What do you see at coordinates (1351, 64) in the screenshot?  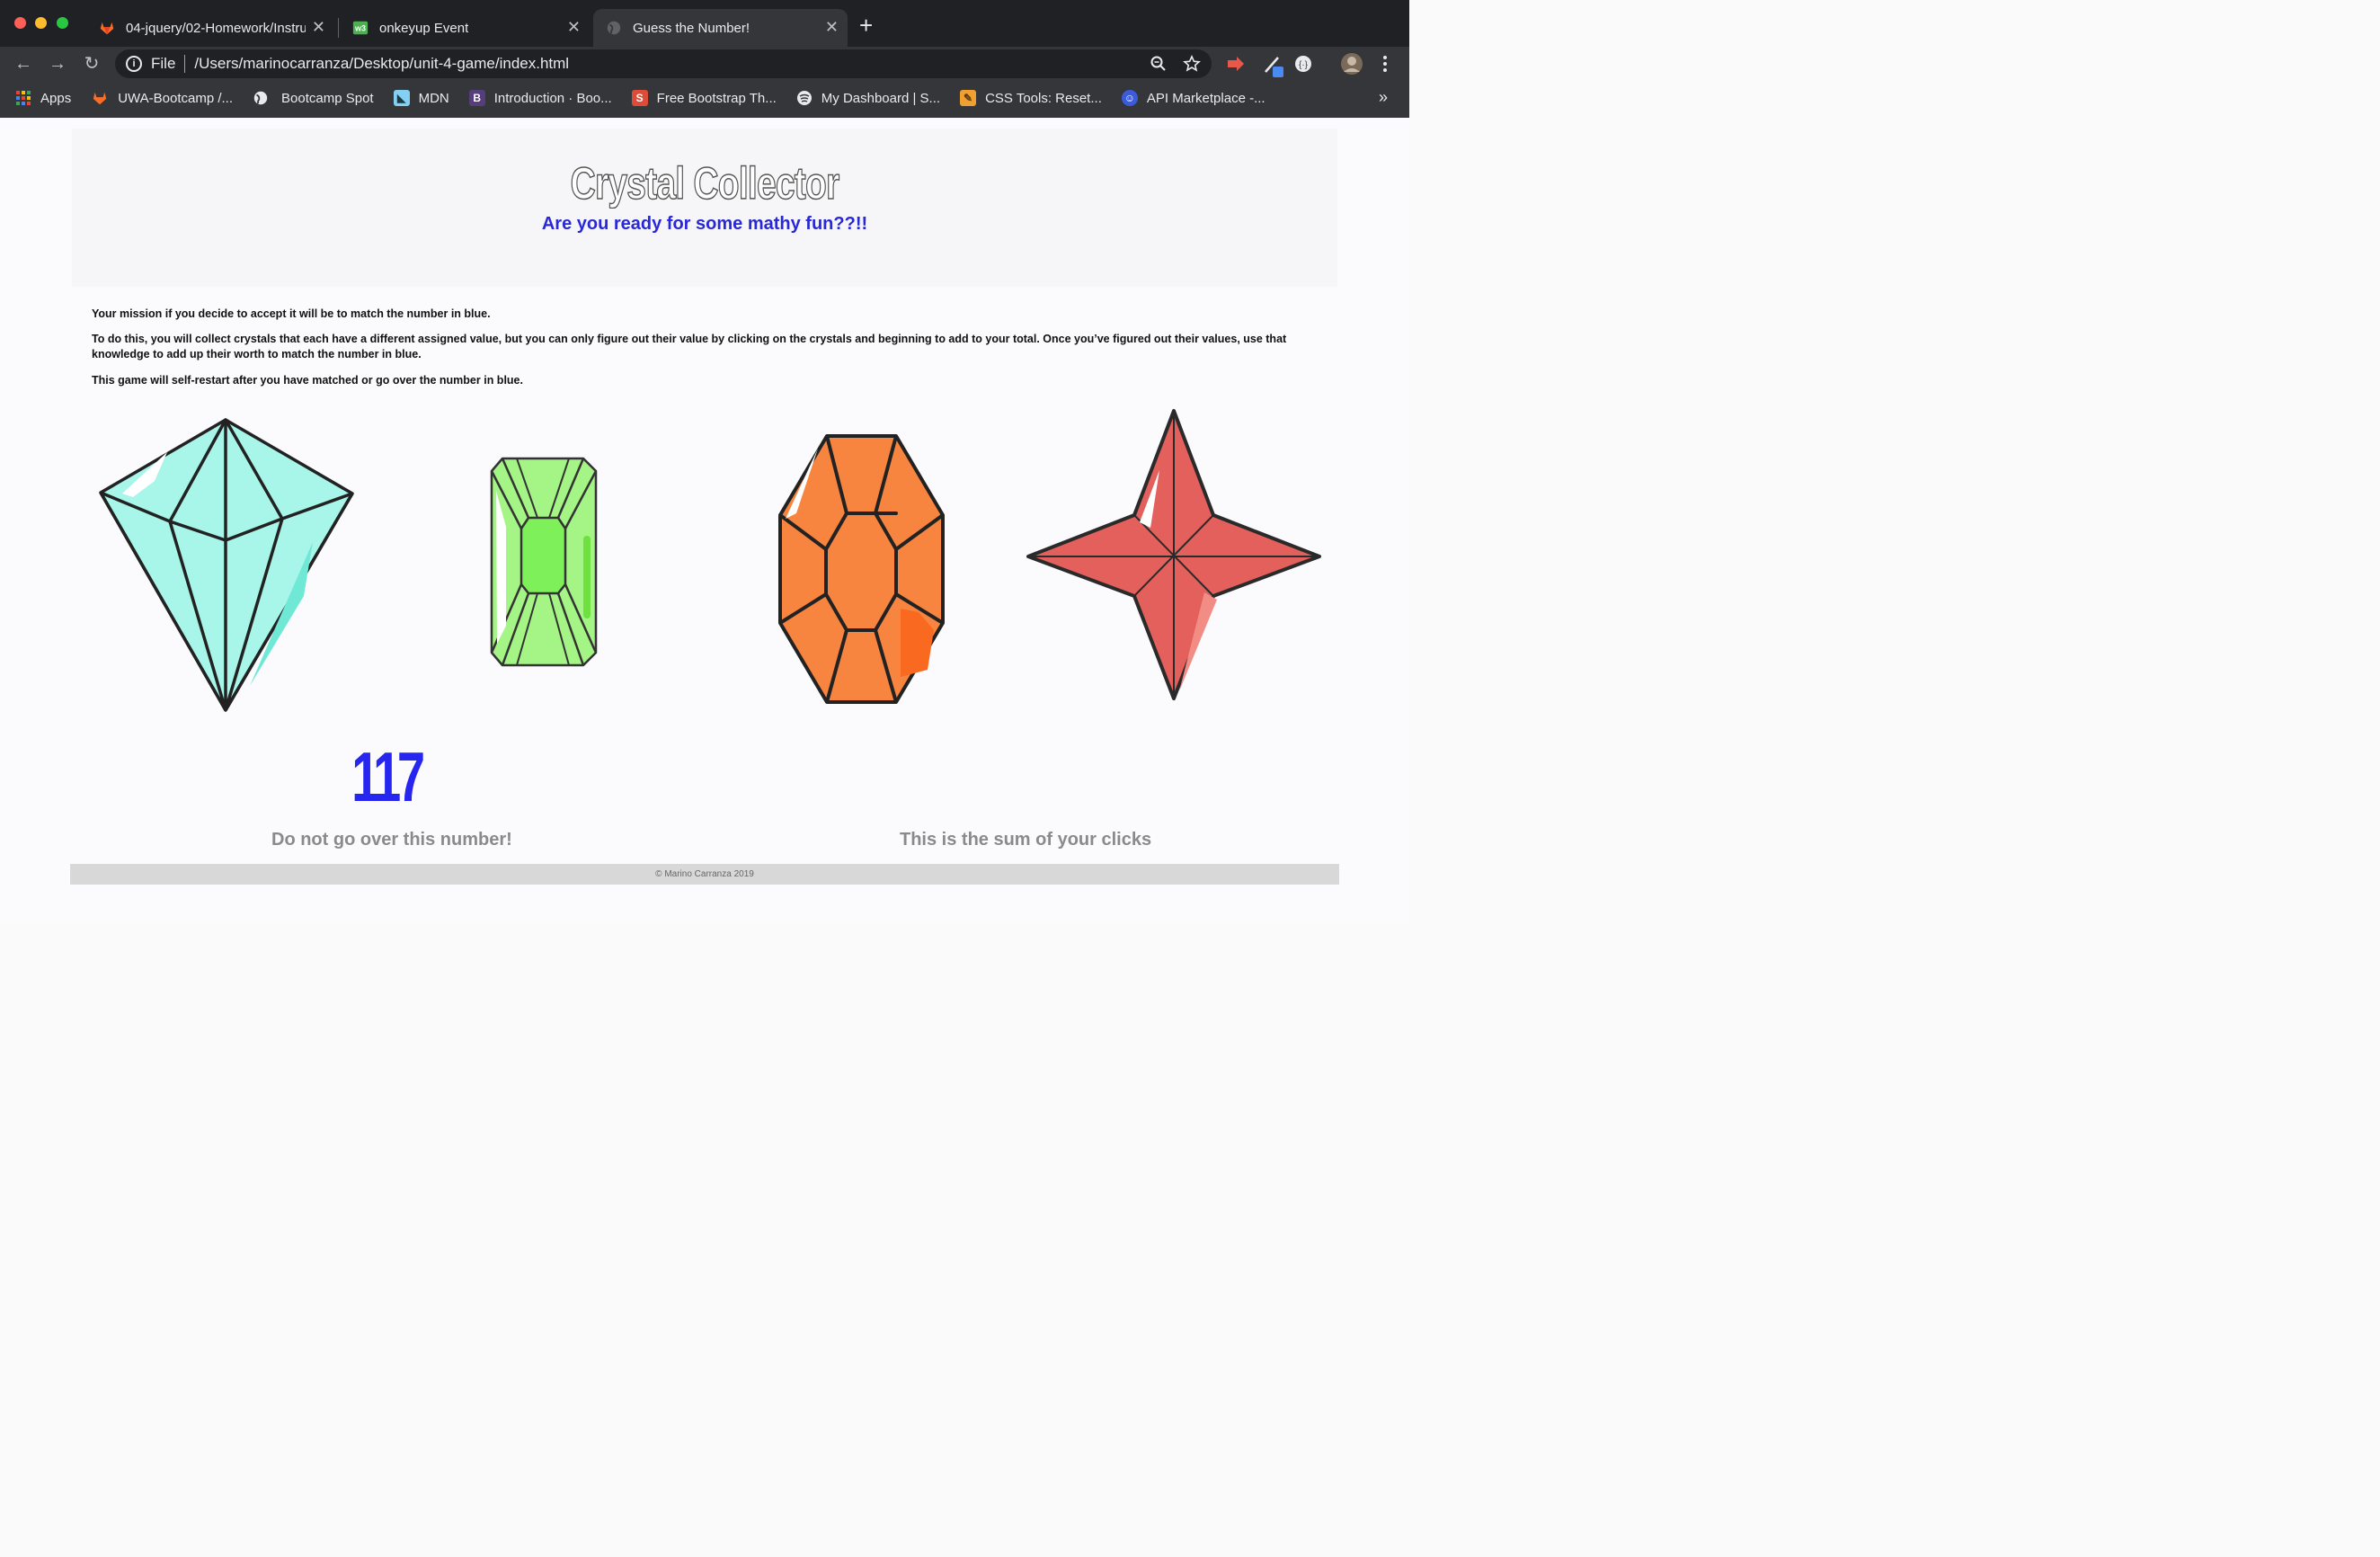 I see `avatar` at bounding box center [1351, 64].